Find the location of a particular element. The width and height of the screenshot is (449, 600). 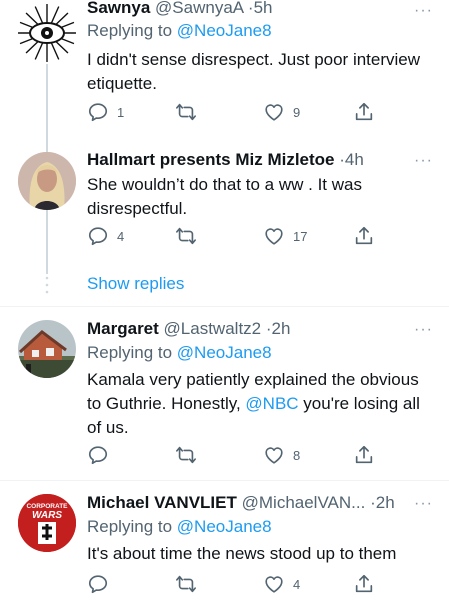

like-button: 4 is located at coordinates (281, 584).